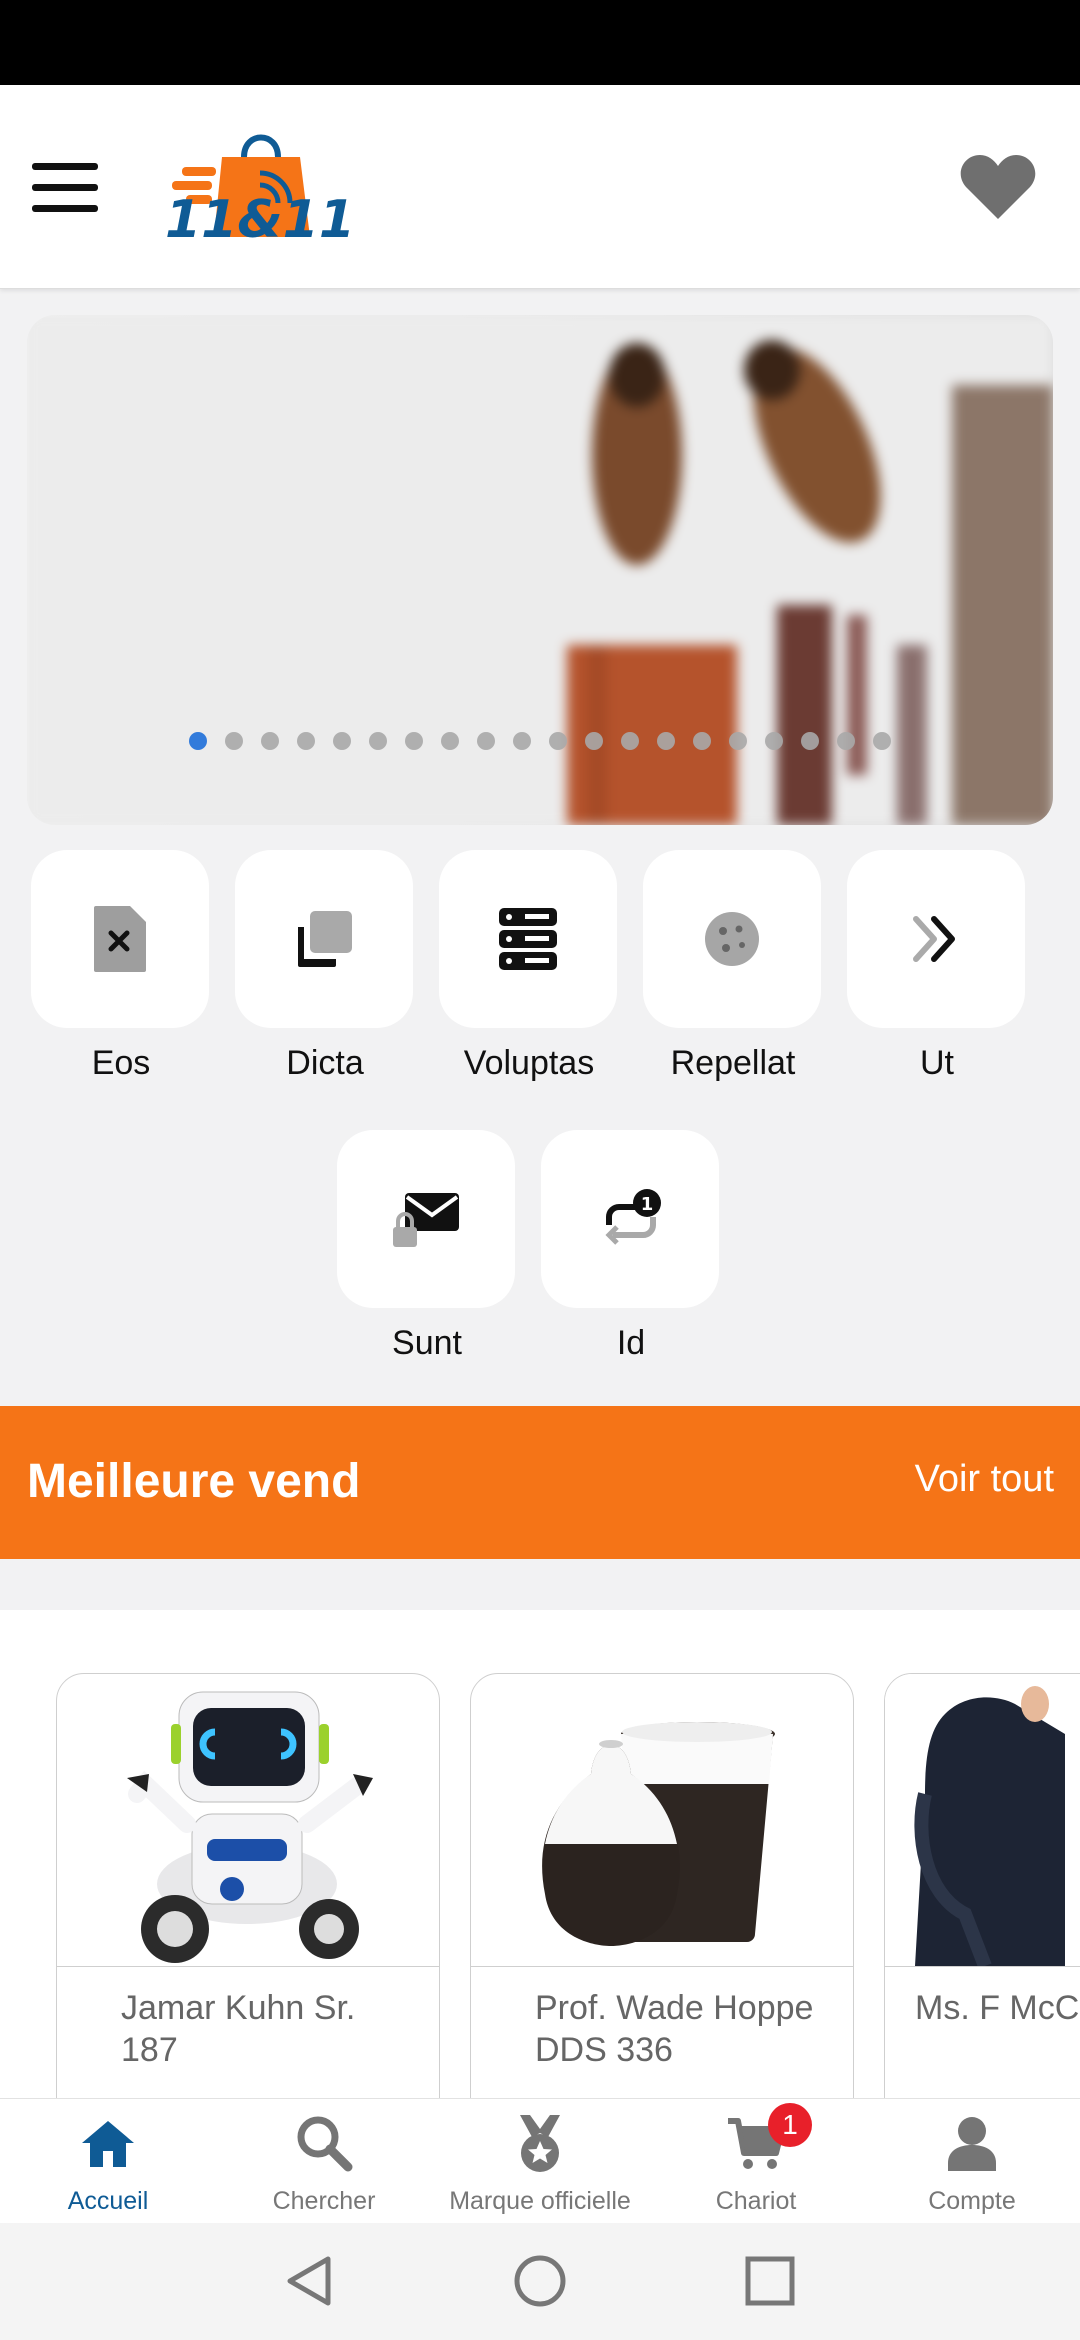 This screenshot has height=2340, width=1080. Describe the element at coordinates (540, 741) in the screenshot. I see `carousel-indicators` at that location.